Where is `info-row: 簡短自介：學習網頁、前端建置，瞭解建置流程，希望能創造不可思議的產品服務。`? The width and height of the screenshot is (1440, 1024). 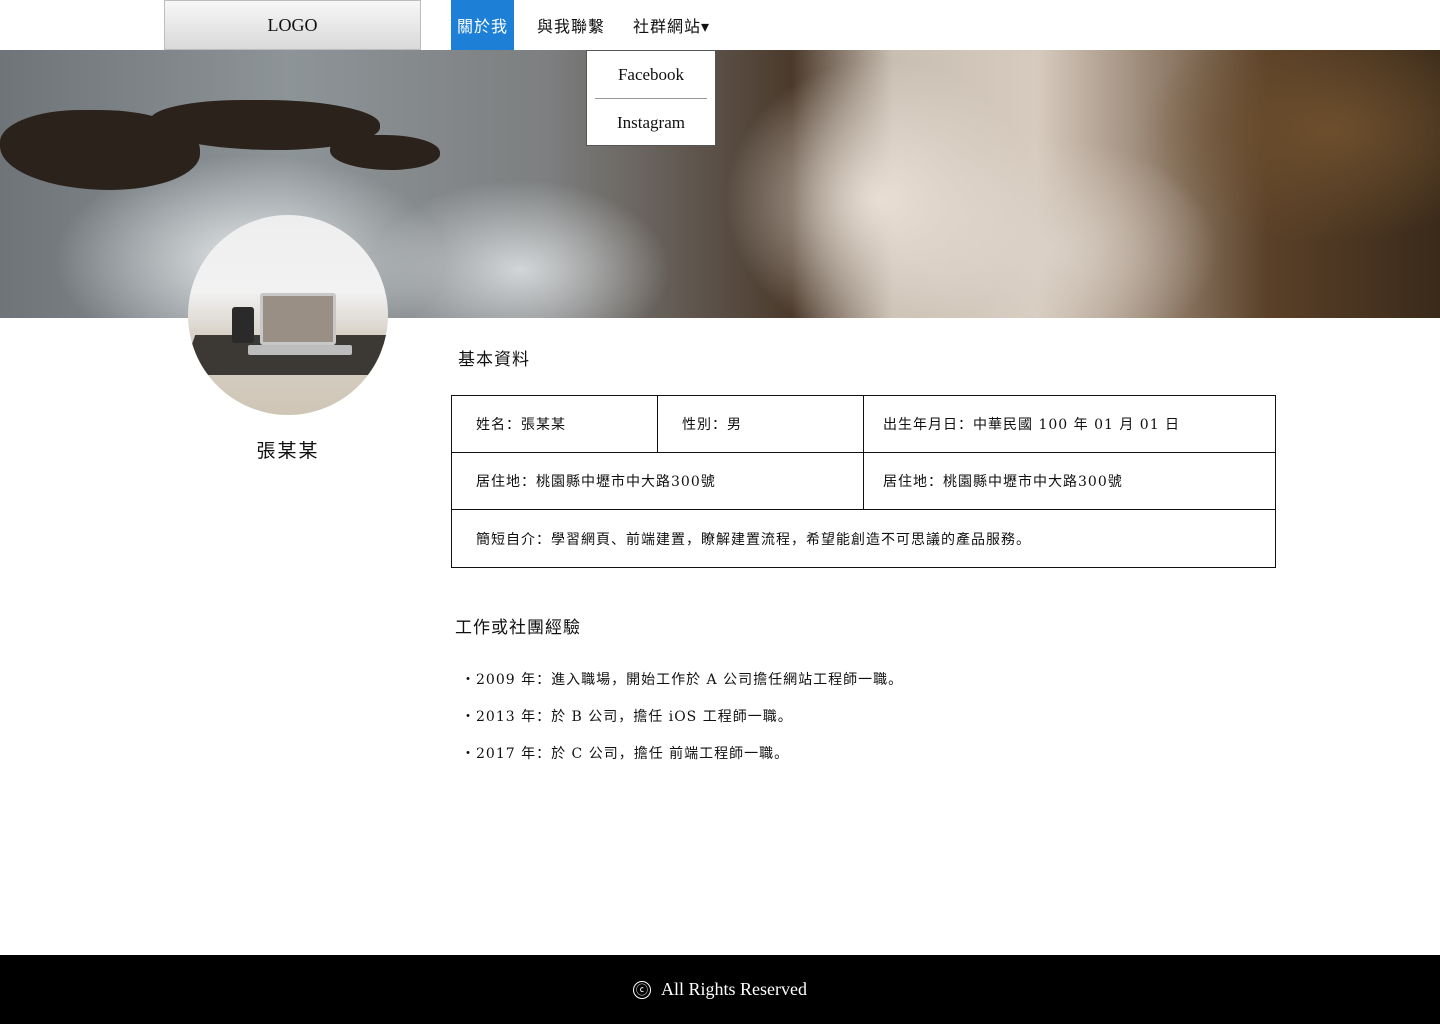 info-row: 簡短自介：學習網頁、前端建置，瞭解建置流程，希望能創造不可思議的產品服務。 is located at coordinates (863, 538).